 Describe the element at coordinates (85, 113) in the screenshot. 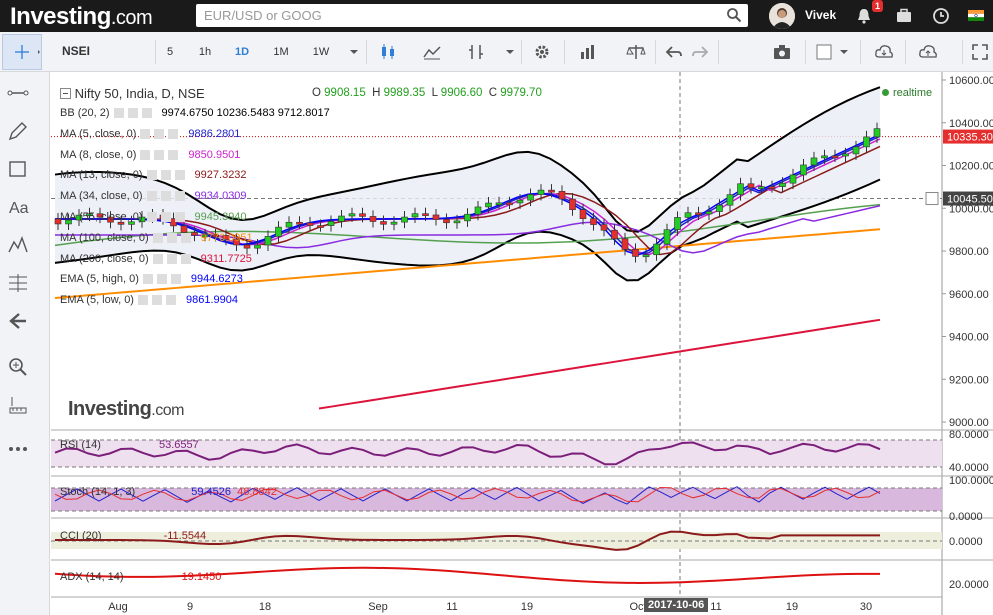

I see `indicator-label: BB (20, 2)` at that location.